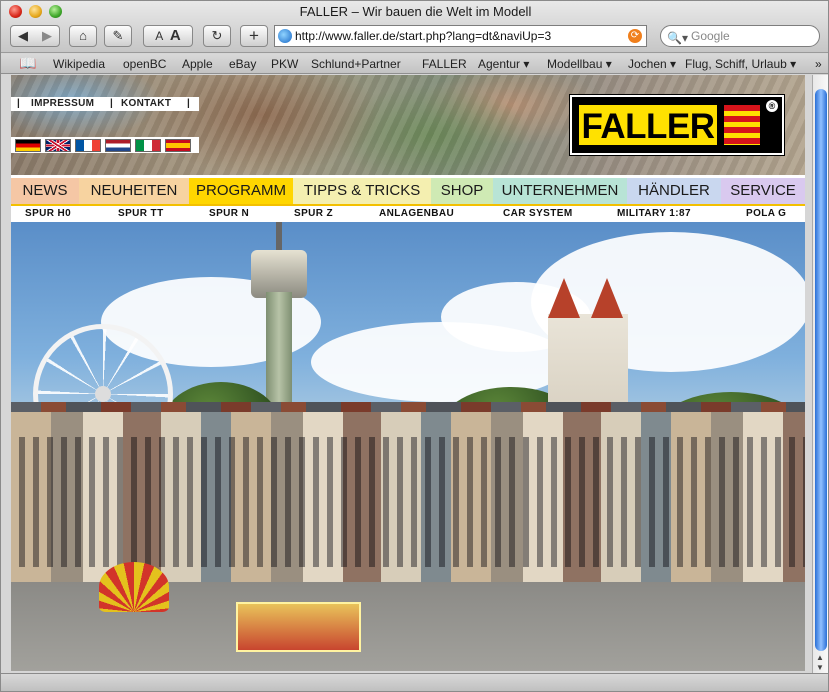 This screenshot has height=692, width=829. What do you see at coordinates (105, 104) in the screenshot?
I see `top-links: | IMPRESSUM | KONTAKT |` at bounding box center [105, 104].